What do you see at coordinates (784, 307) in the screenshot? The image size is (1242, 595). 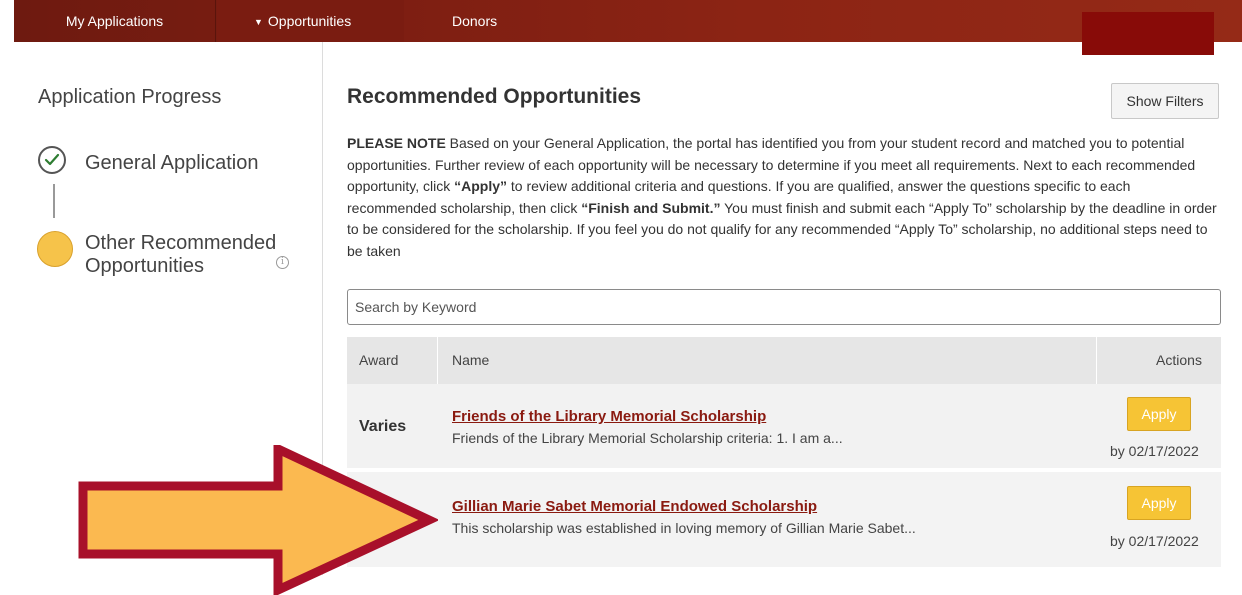 I see `search-input` at bounding box center [784, 307].